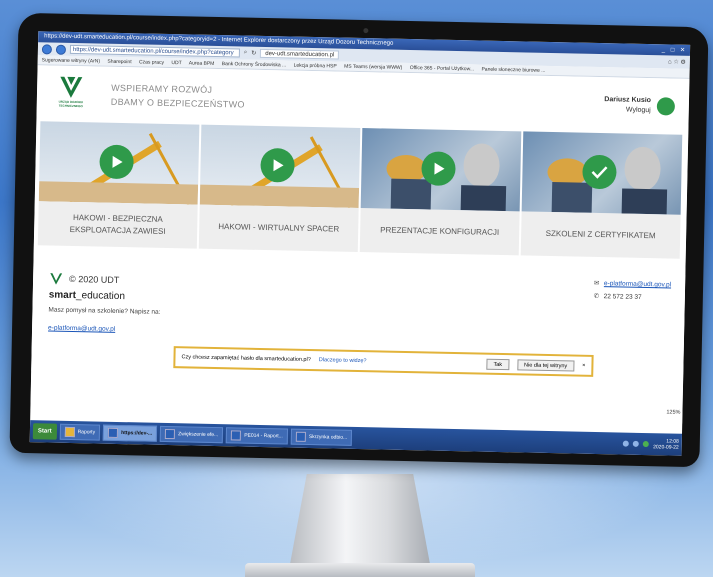 This screenshot has width=713, height=577. Describe the element at coordinates (61, 49) in the screenshot. I see `forward-button` at that location.